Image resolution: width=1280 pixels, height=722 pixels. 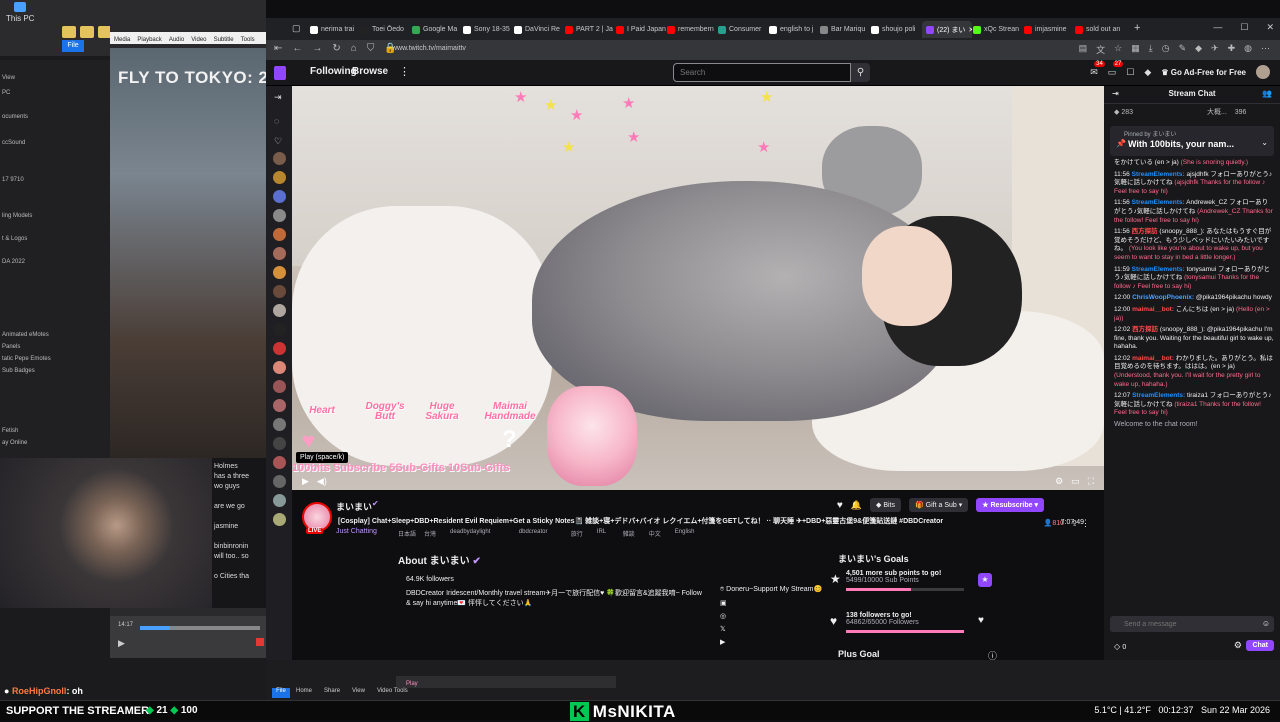 I want to click on close-icon: ✕, so click(x=1270, y=27).